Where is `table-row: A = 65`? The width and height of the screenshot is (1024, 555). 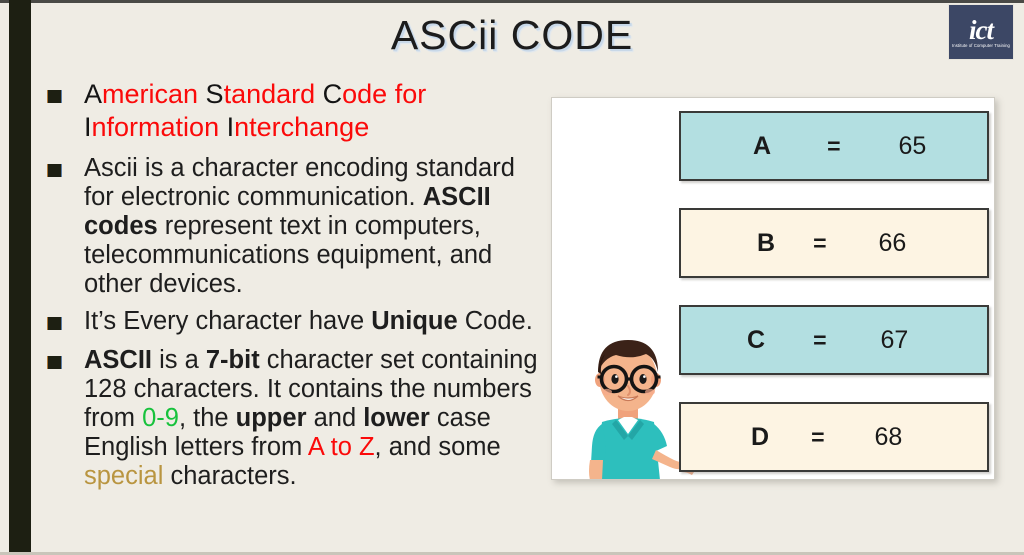 table-row: A = 65 is located at coordinates (834, 146).